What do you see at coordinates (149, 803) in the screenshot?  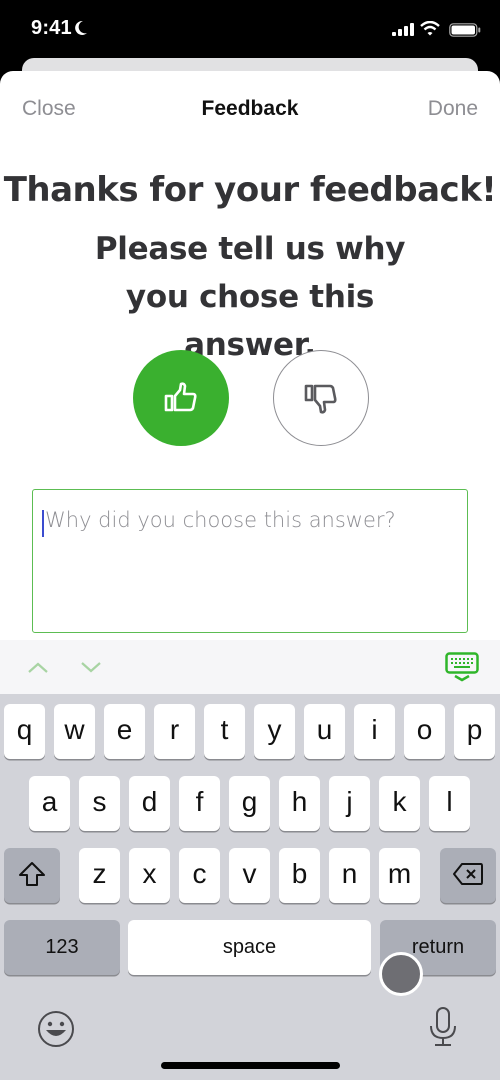 I see `key-d: d` at bounding box center [149, 803].